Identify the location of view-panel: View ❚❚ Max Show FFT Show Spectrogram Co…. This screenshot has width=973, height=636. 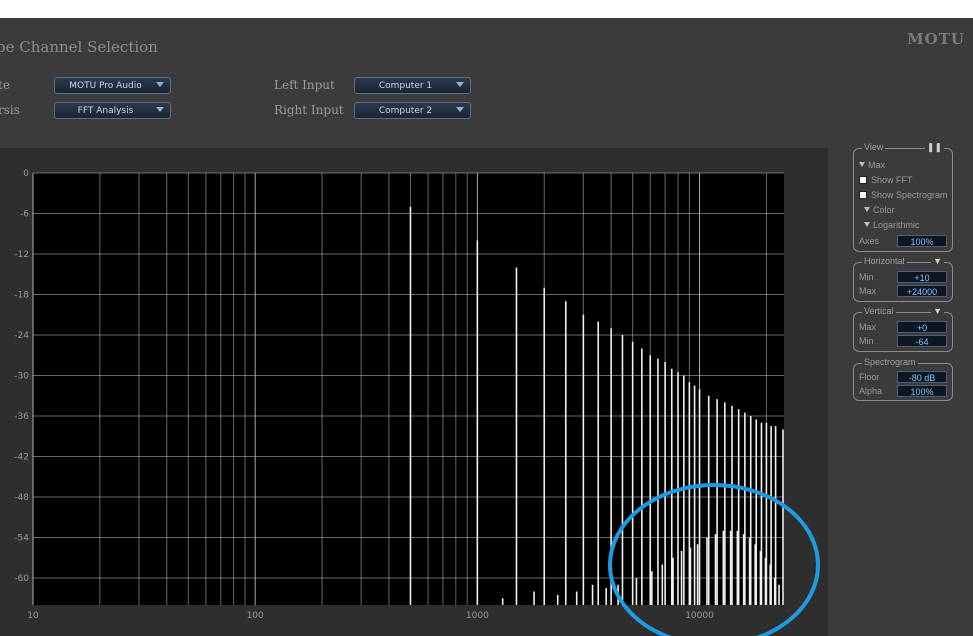
(903, 197).